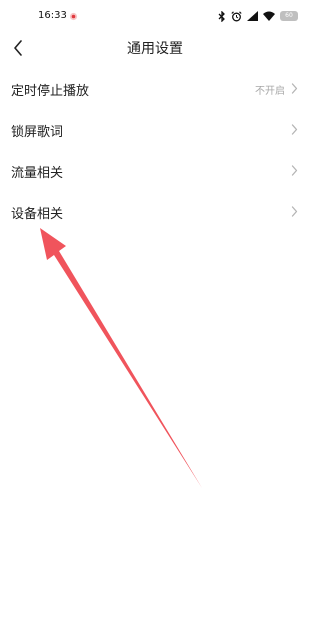 Image resolution: width=320 pixels, height=639 pixels. Describe the element at coordinates (37, 214) in the screenshot. I see `setting-label: 设备相关` at that location.